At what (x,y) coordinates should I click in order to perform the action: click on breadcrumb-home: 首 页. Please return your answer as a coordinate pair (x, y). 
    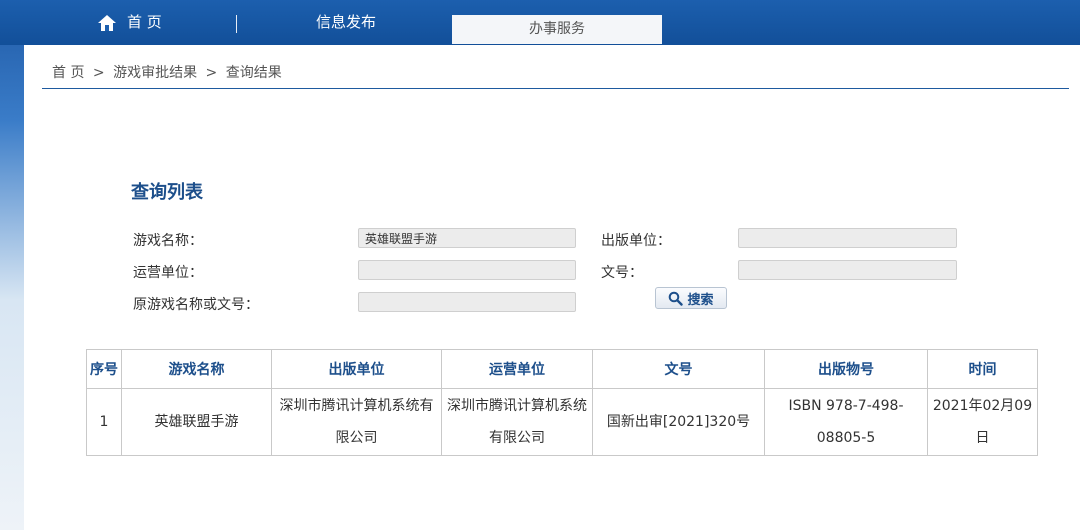
    Looking at the image, I should click on (68, 73).